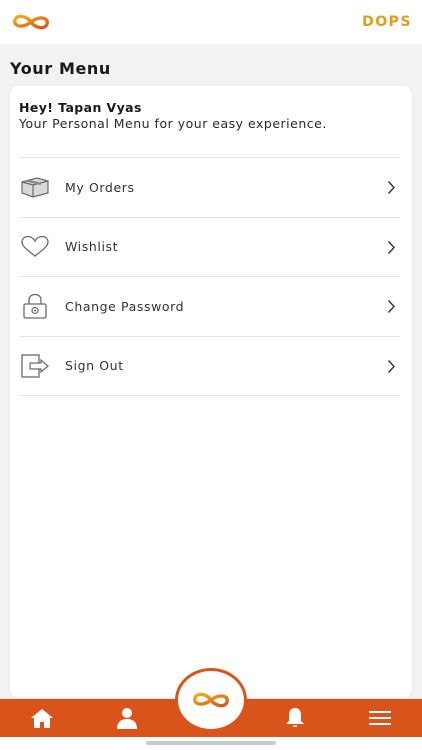 The image size is (422, 750). I want to click on menu-item-sign-out: Sign Out, so click(210, 366).